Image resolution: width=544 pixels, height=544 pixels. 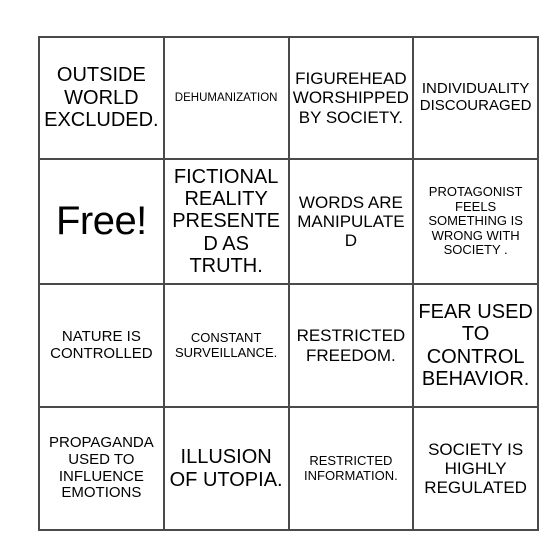 I want to click on bingo-cell-text: INDIVIDUALITY DISCOURAGED, so click(x=475, y=97).